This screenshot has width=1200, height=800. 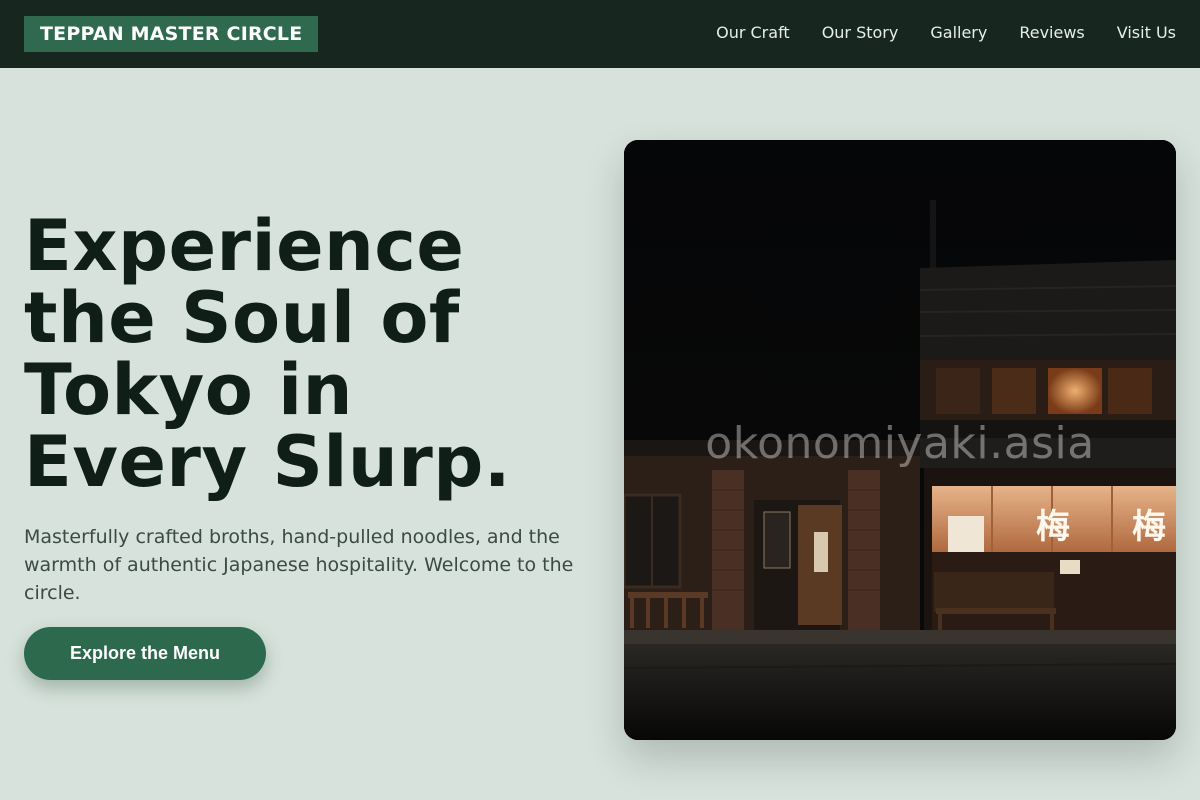 What do you see at coordinates (1149, 527) in the screenshot?
I see `curtain-sign-right: 梅` at bounding box center [1149, 527].